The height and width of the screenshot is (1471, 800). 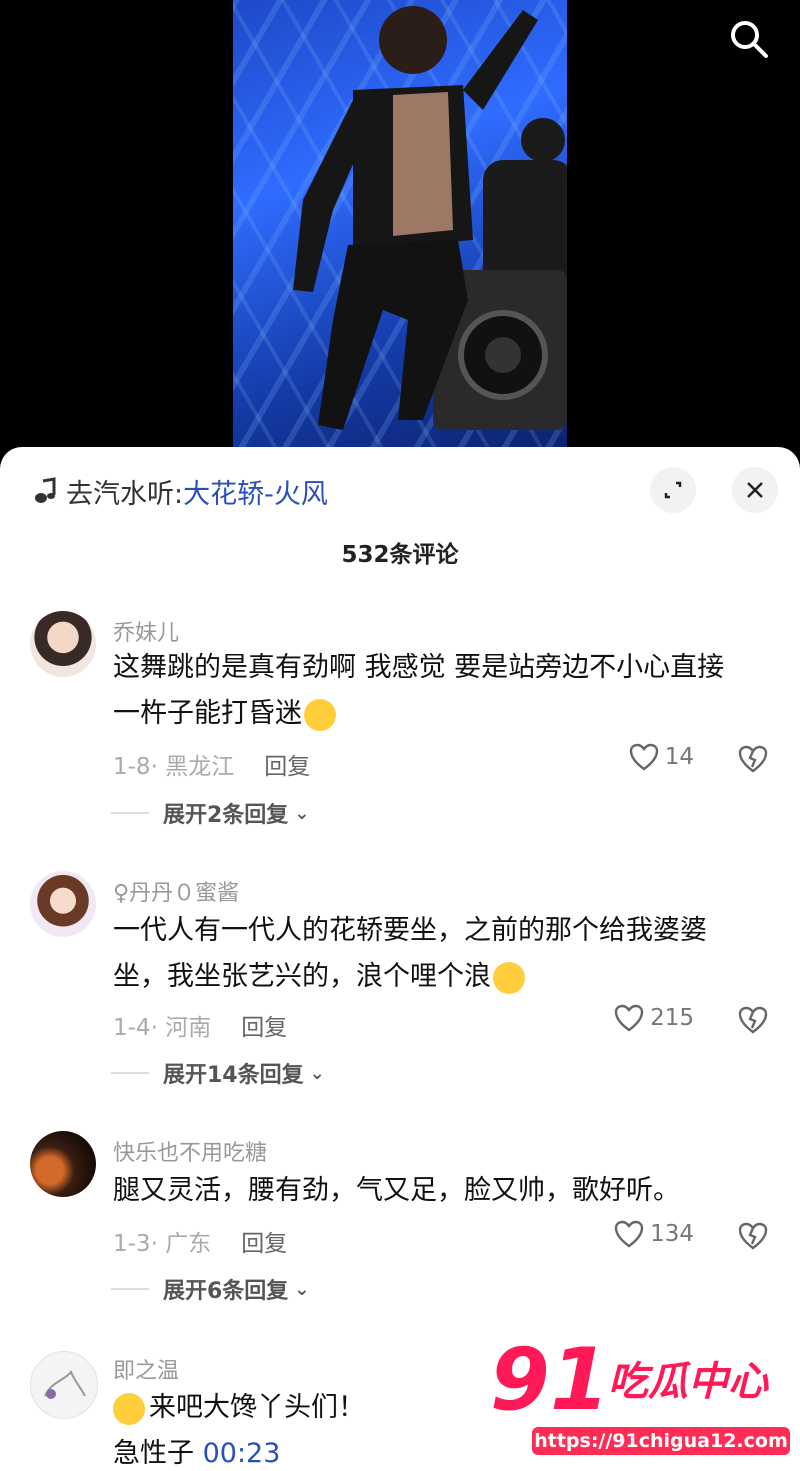 I want to click on expand-replies-label: 展开14条回复, so click(x=233, y=1075).